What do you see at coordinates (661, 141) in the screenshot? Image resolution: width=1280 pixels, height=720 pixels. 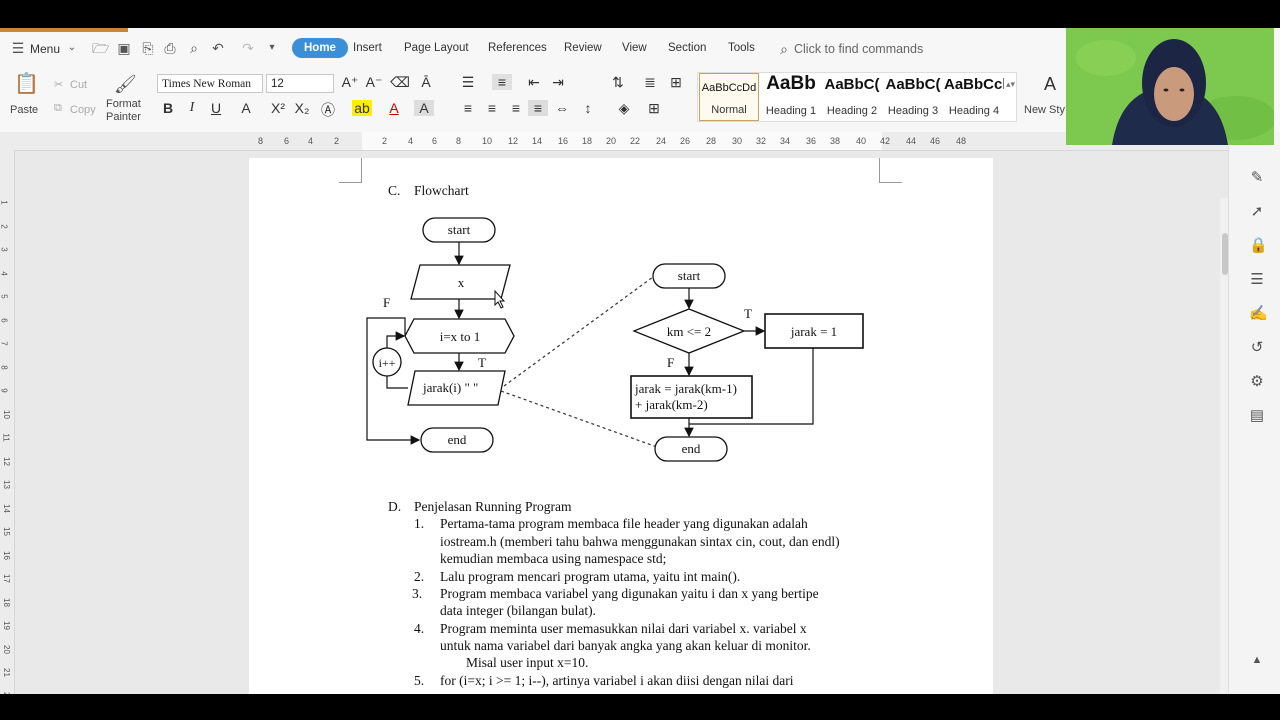 I see `ruler-tick-label: 24` at bounding box center [661, 141].